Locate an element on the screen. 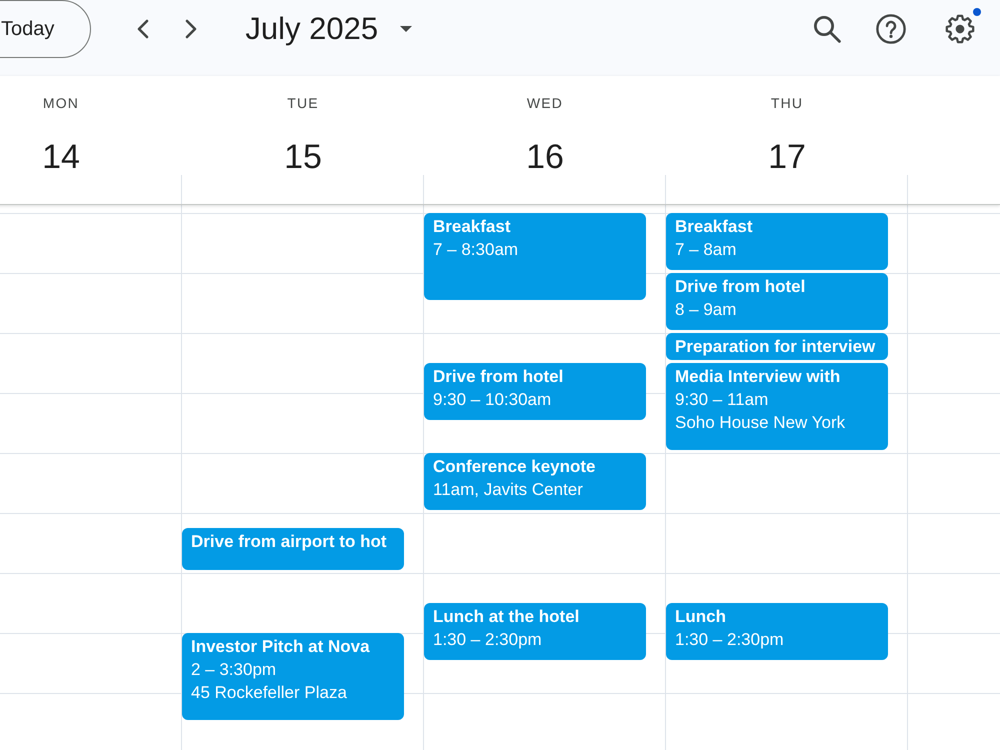 The width and height of the screenshot is (1000, 750). day-name: MON is located at coordinates (61, 103).